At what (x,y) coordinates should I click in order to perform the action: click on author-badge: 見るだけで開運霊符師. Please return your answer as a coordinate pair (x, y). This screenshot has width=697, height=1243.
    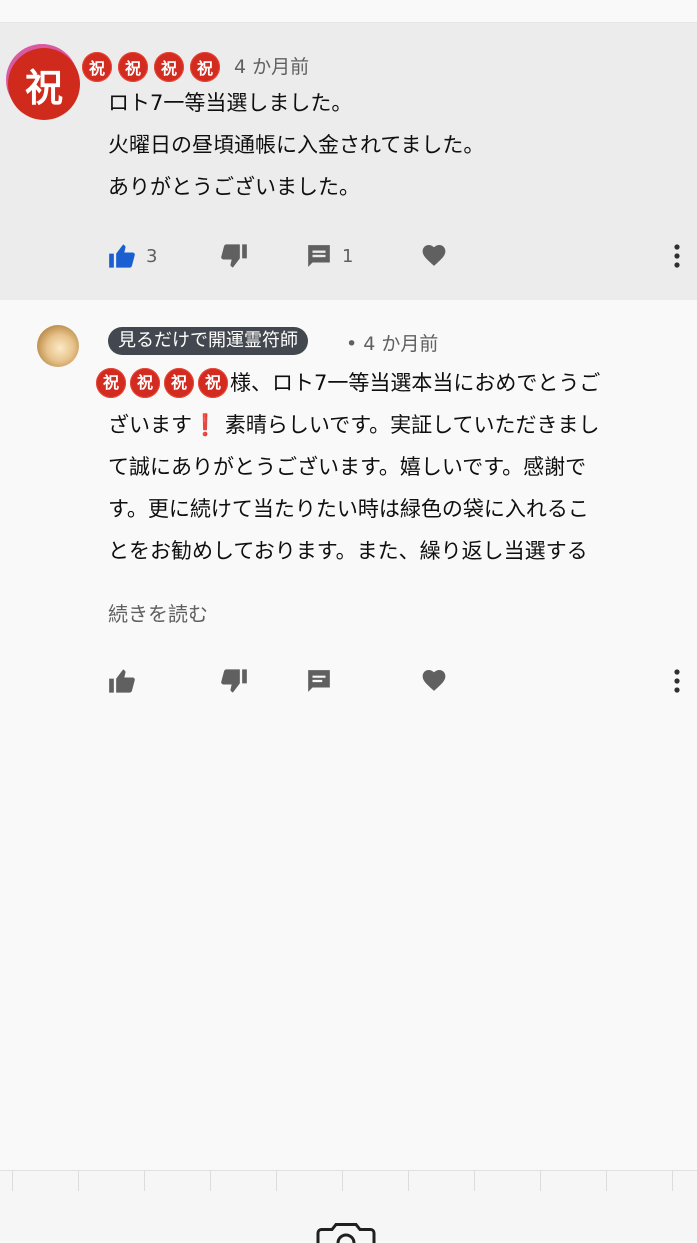
    Looking at the image, I should click on (208, 341).